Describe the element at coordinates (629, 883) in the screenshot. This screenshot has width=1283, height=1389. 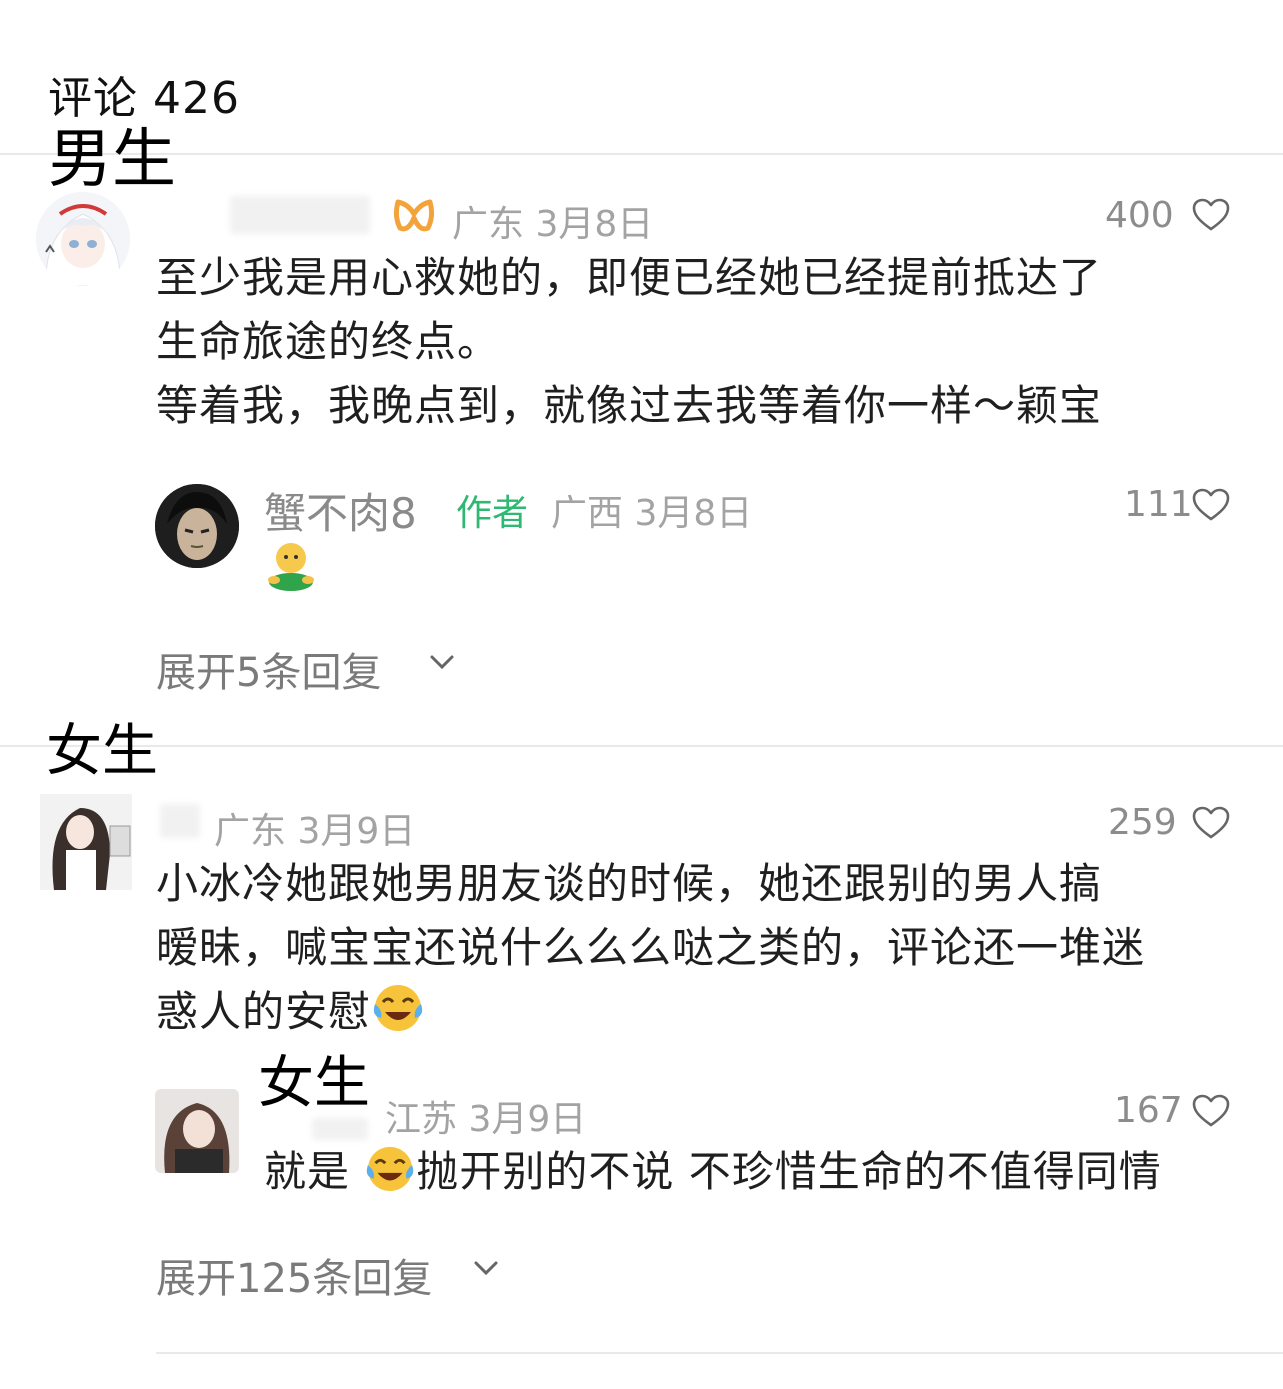
I see `comment-line: 小冰冷她跟她男朋友谈的时候，她还跟别的男人搞` at that location.